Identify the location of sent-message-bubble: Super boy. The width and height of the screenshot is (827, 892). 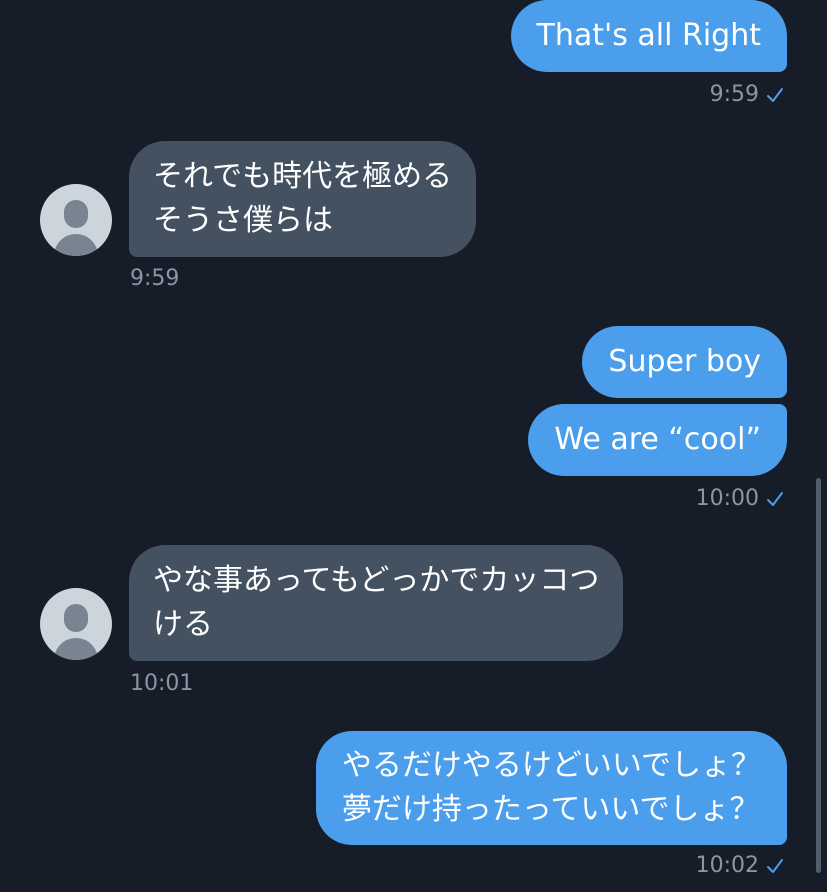
(684, 362).